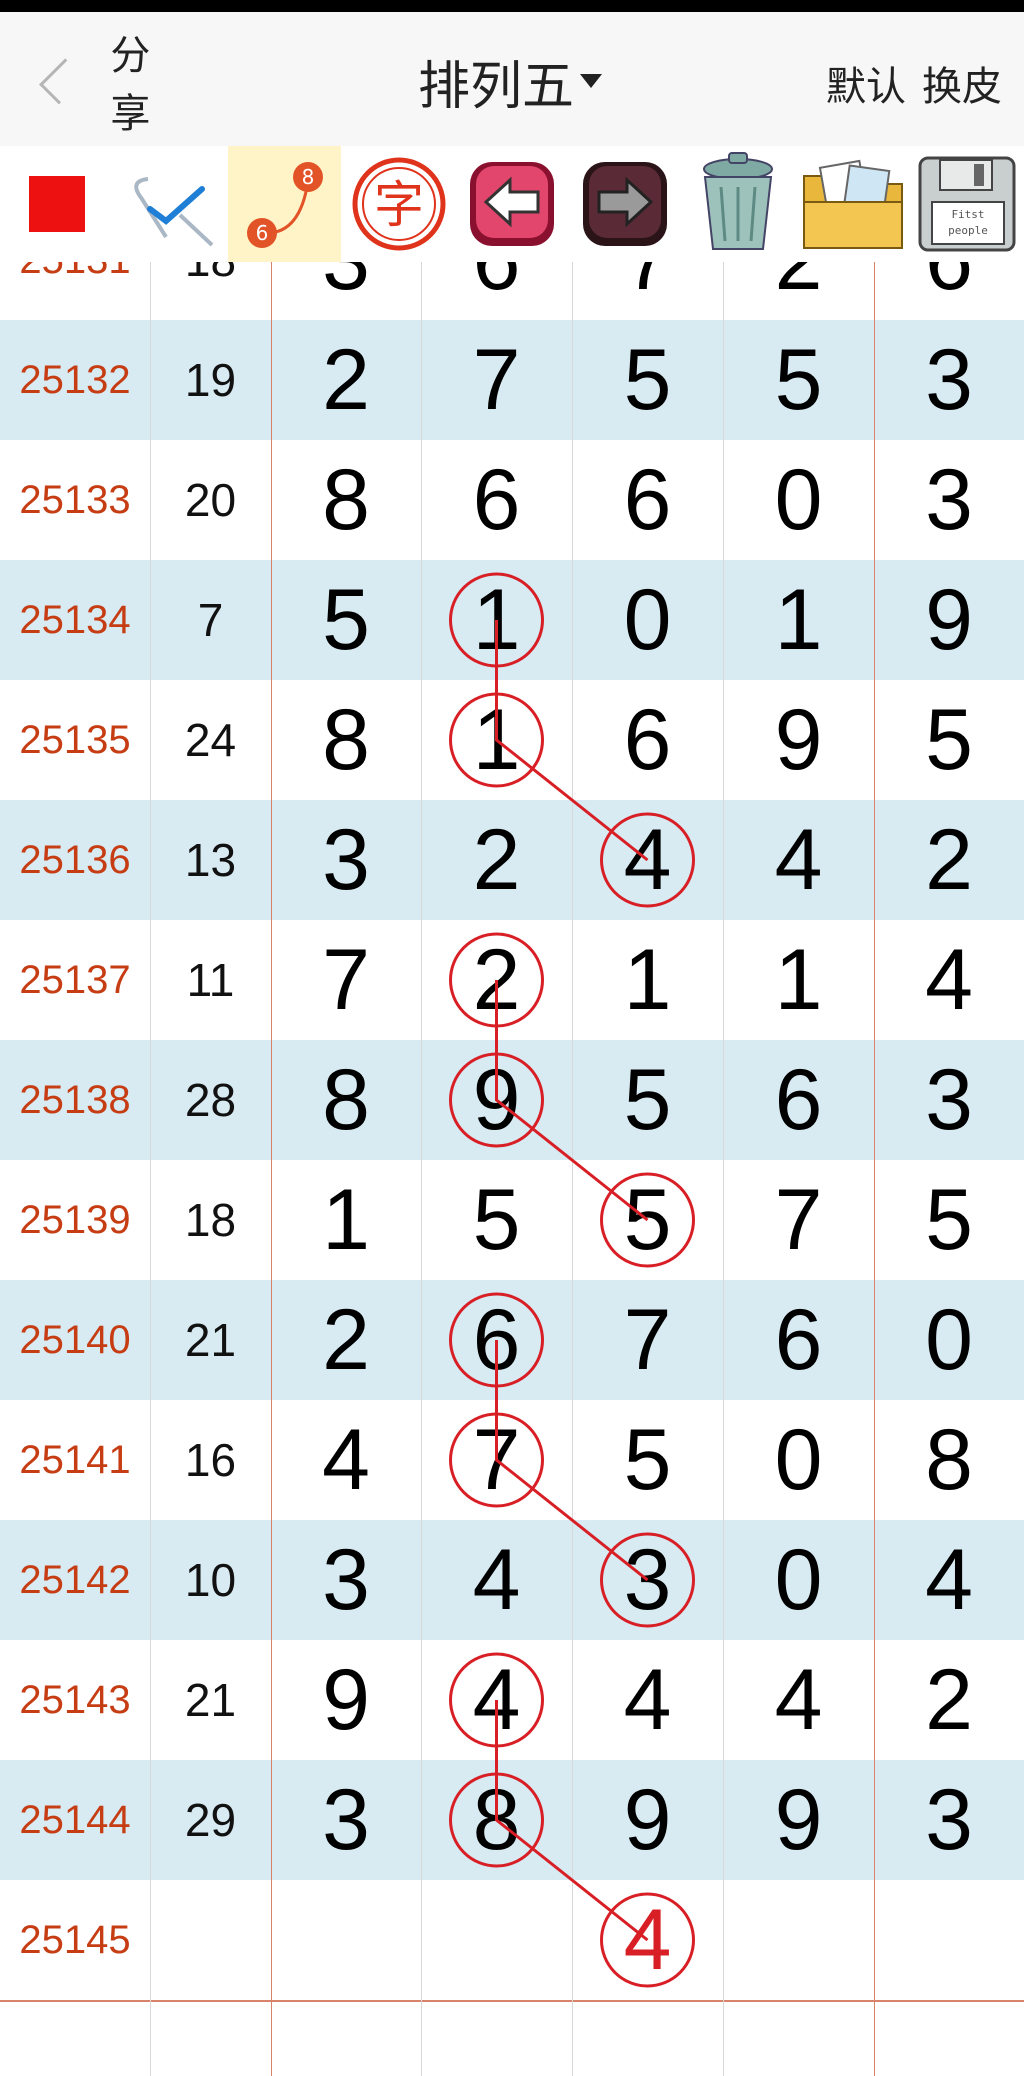  What do you see at coordinates (647, 620) in the screenshot?
I see `digit-cell-3: 0` at bounding box center [647, 620].